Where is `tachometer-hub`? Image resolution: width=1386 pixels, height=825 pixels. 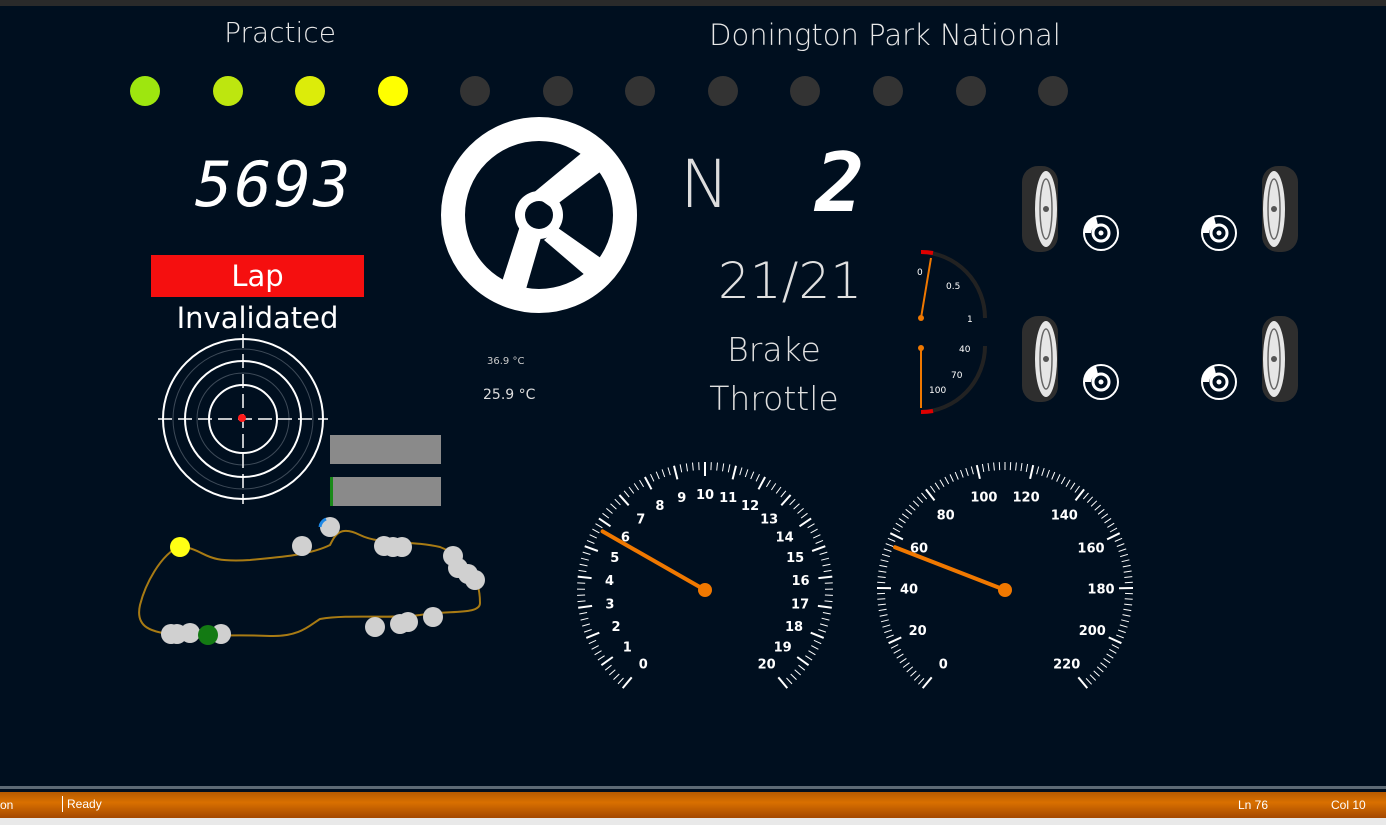
tachometer-hub is located at coordinates (705, 590).